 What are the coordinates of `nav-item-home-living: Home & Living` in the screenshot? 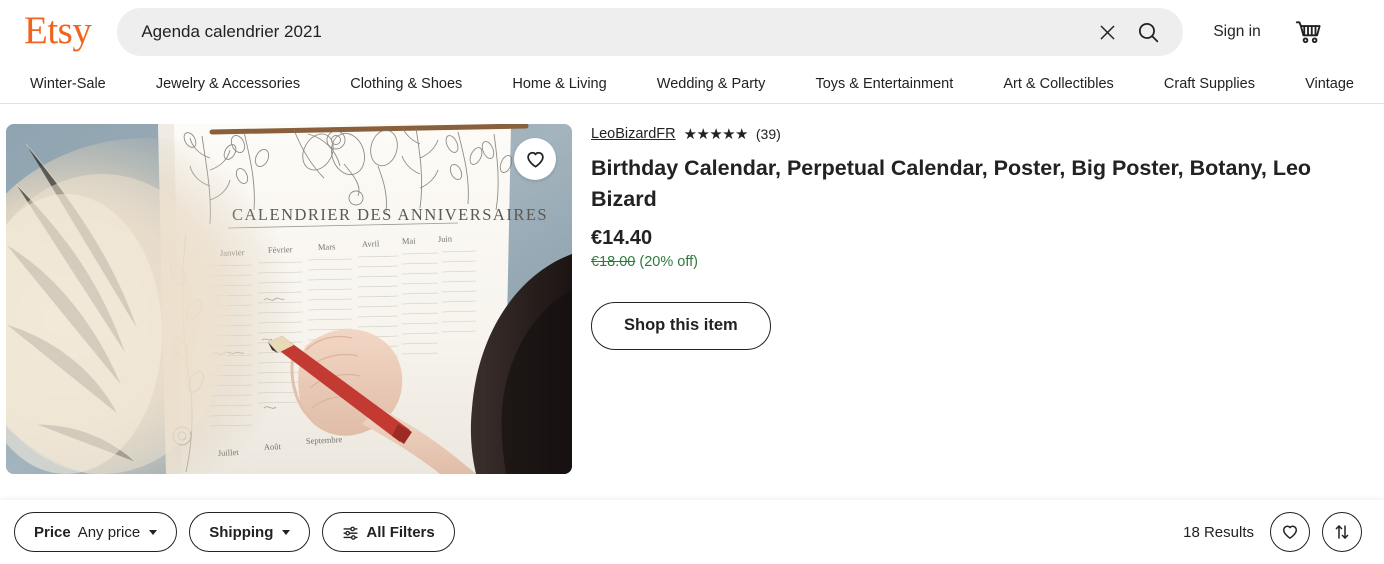 It's located at (559, 84).